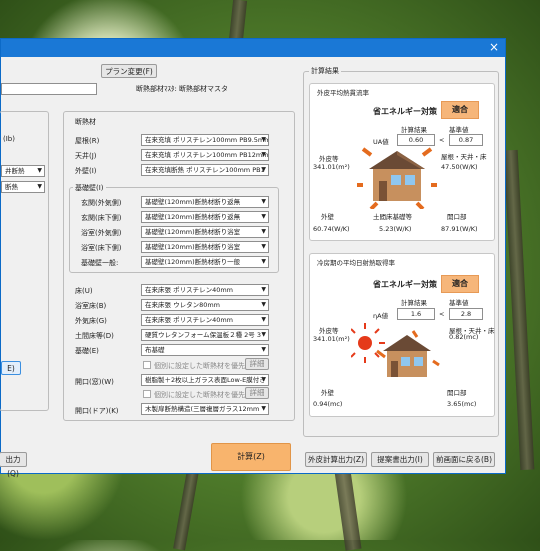 The height and width of the screenshot is (551, 540). What do you see at coordinates (462, 404) in the screenshot?
I see `eta-open-value: 3.65(mc)` at bounding box center [462, 404].